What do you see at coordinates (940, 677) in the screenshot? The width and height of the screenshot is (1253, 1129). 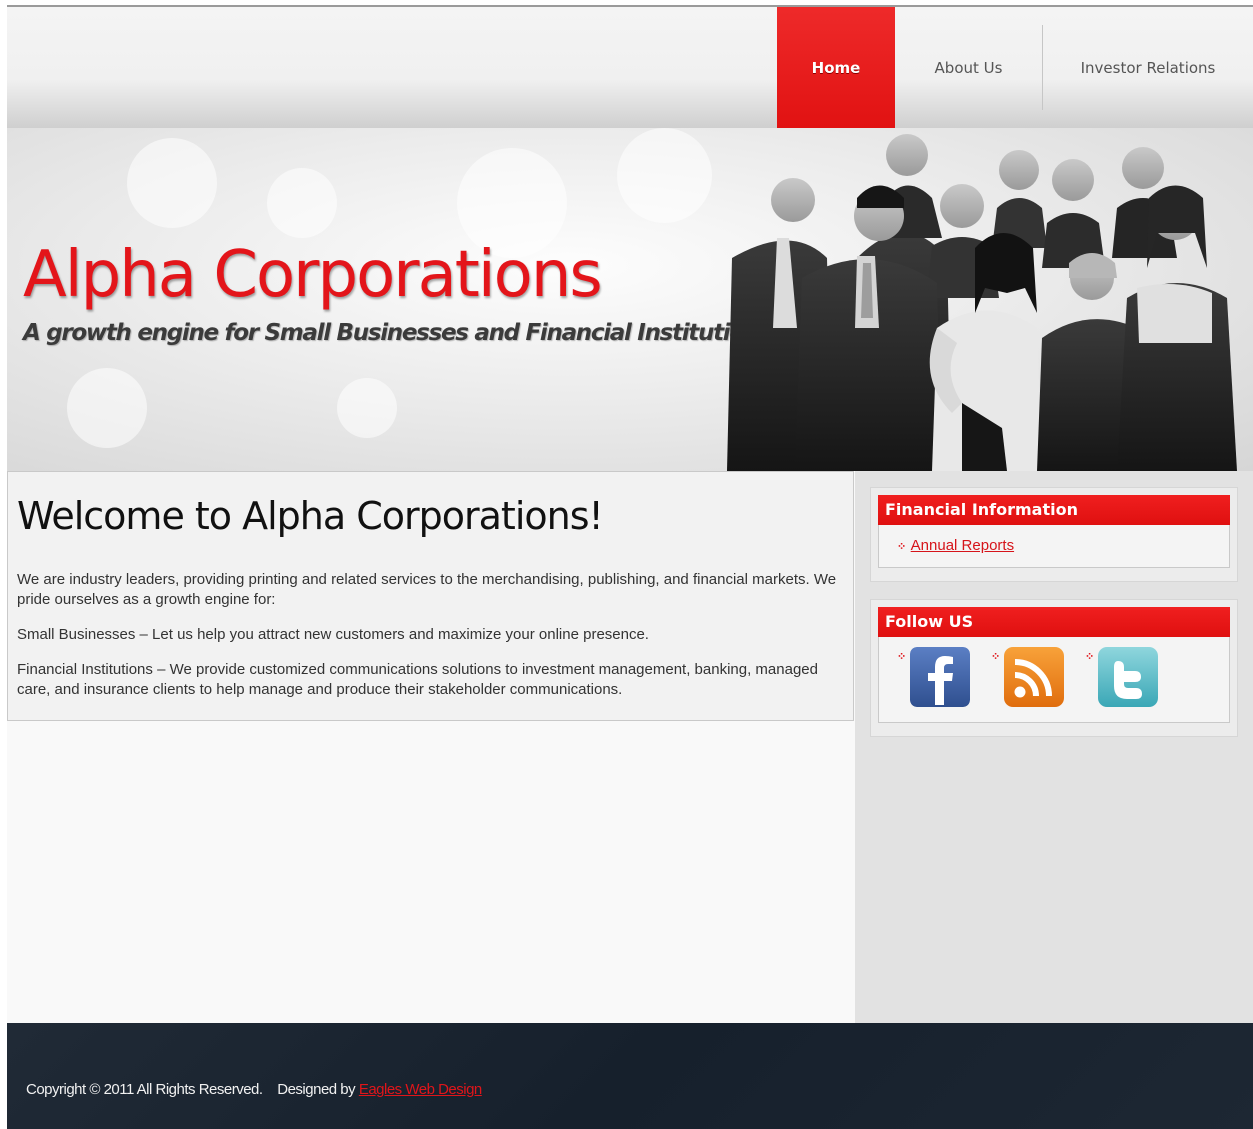 I see `facebook-icon` at bounding box center [940, 677].